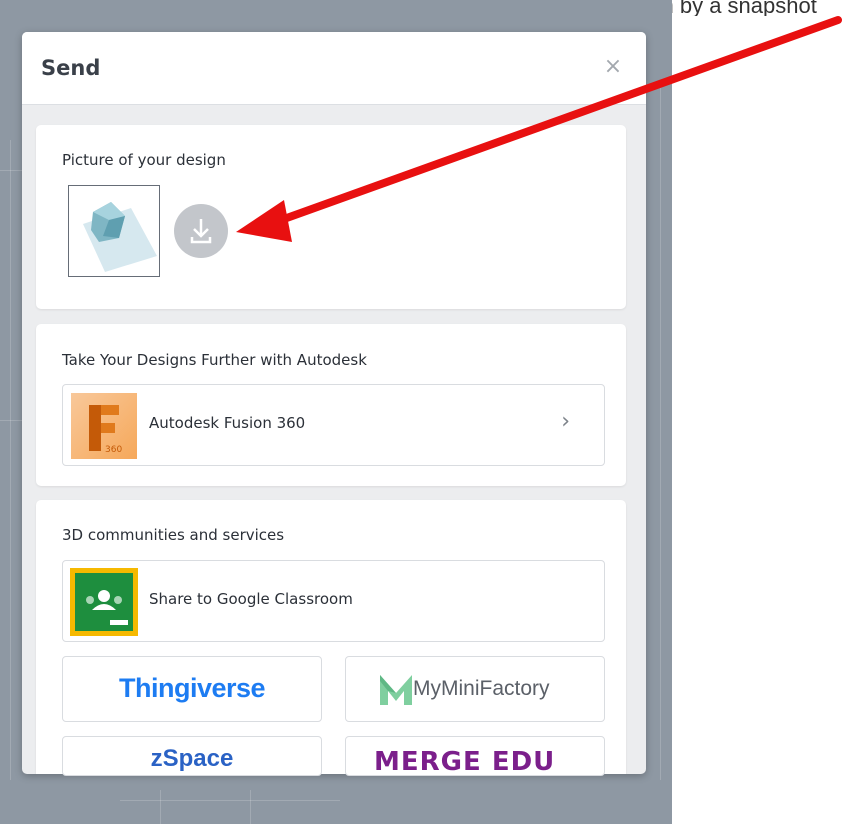 The width and height of the screenshot is (844, 824). Describe the element at coordinates (227, 423) in the screenshot. I see `fusion-360-label: Autodesk Fusion 360` at that location.